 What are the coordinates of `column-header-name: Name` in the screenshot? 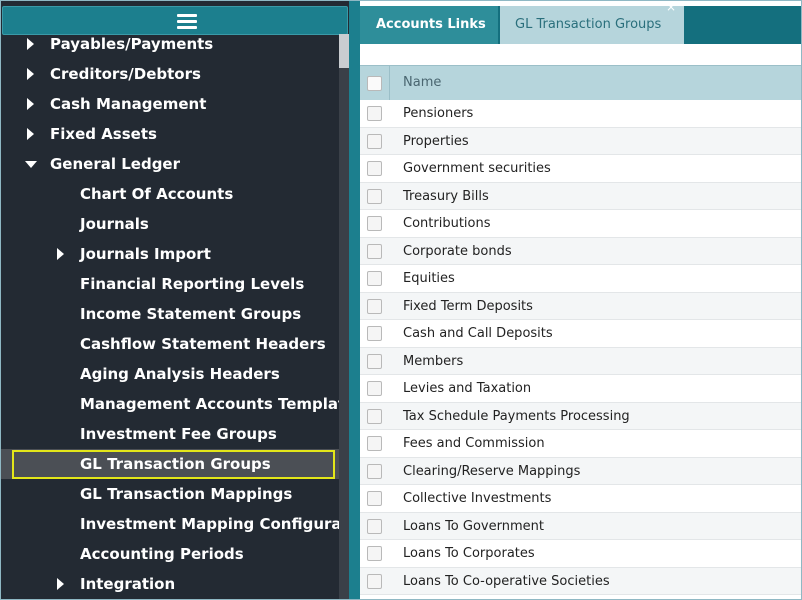 It's located at (422, 83).